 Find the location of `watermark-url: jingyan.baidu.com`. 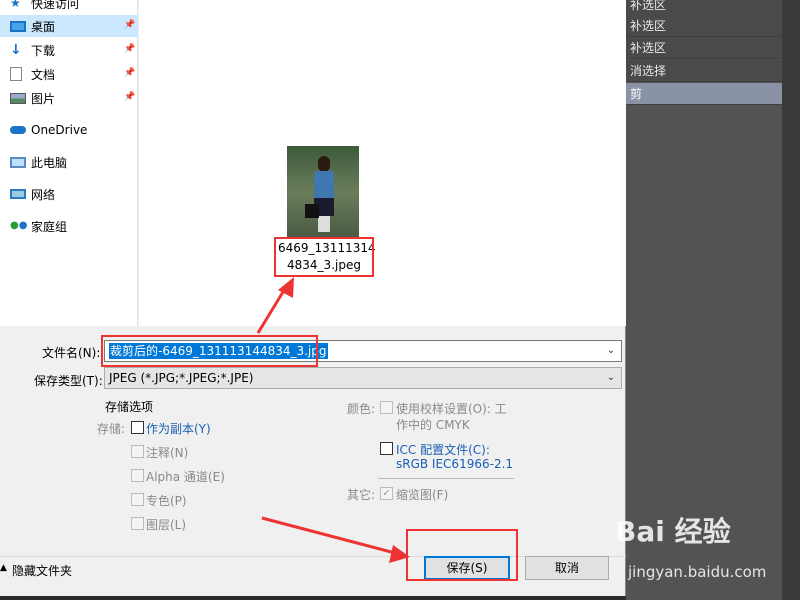

watermark-url: jingyan.baidu.com is located at coordinates (697, 572).